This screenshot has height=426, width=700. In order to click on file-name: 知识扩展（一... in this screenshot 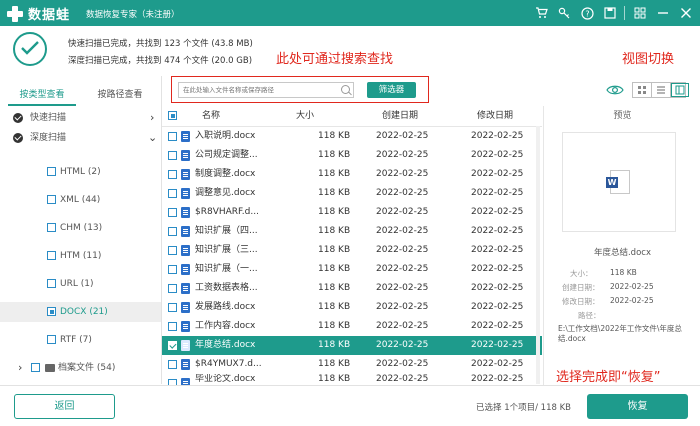, I will do `click(226, 269)`.